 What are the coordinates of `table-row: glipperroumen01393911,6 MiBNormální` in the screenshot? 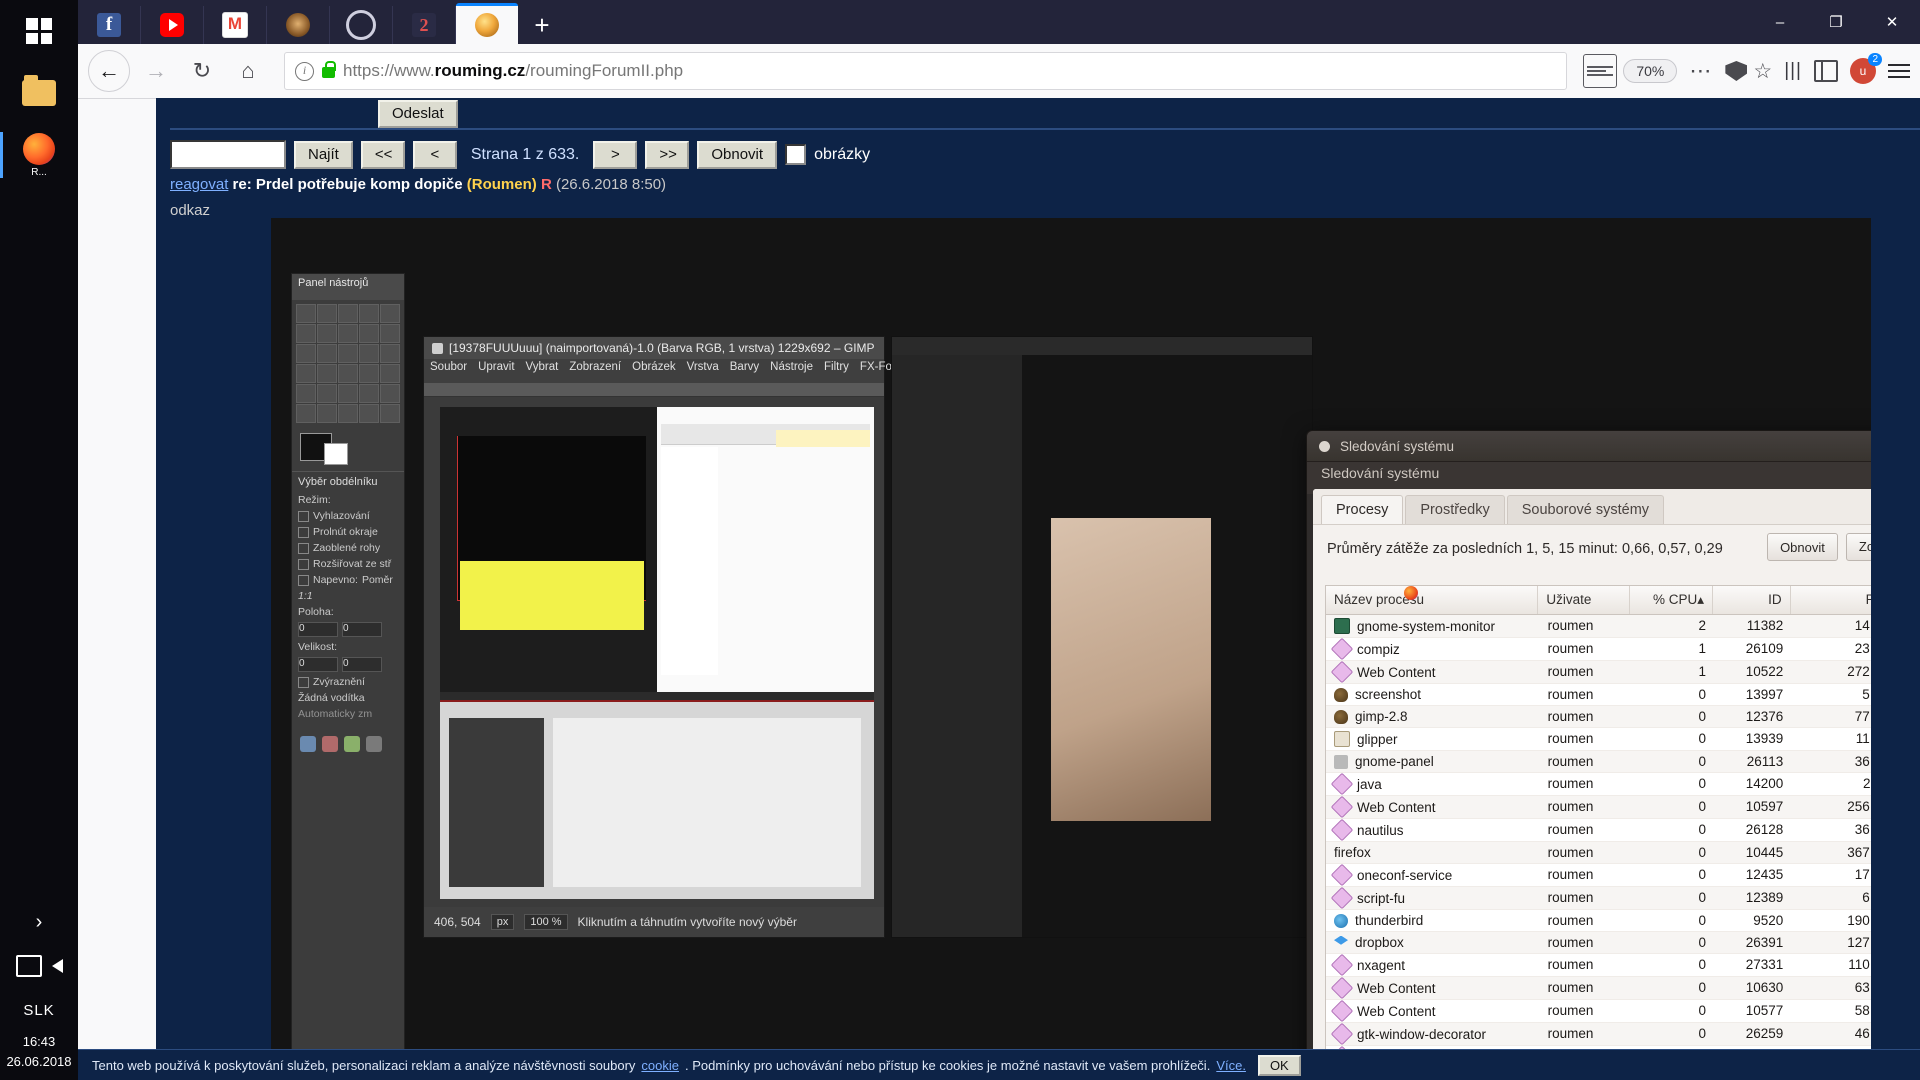 It's located at (1598, 739).